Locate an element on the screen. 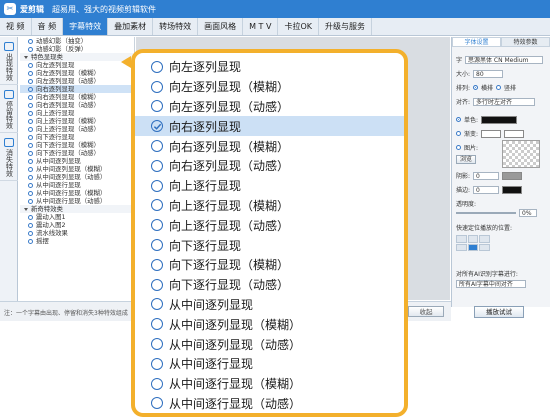  browse-button: 浏览 is located at coordinates (466, 159).